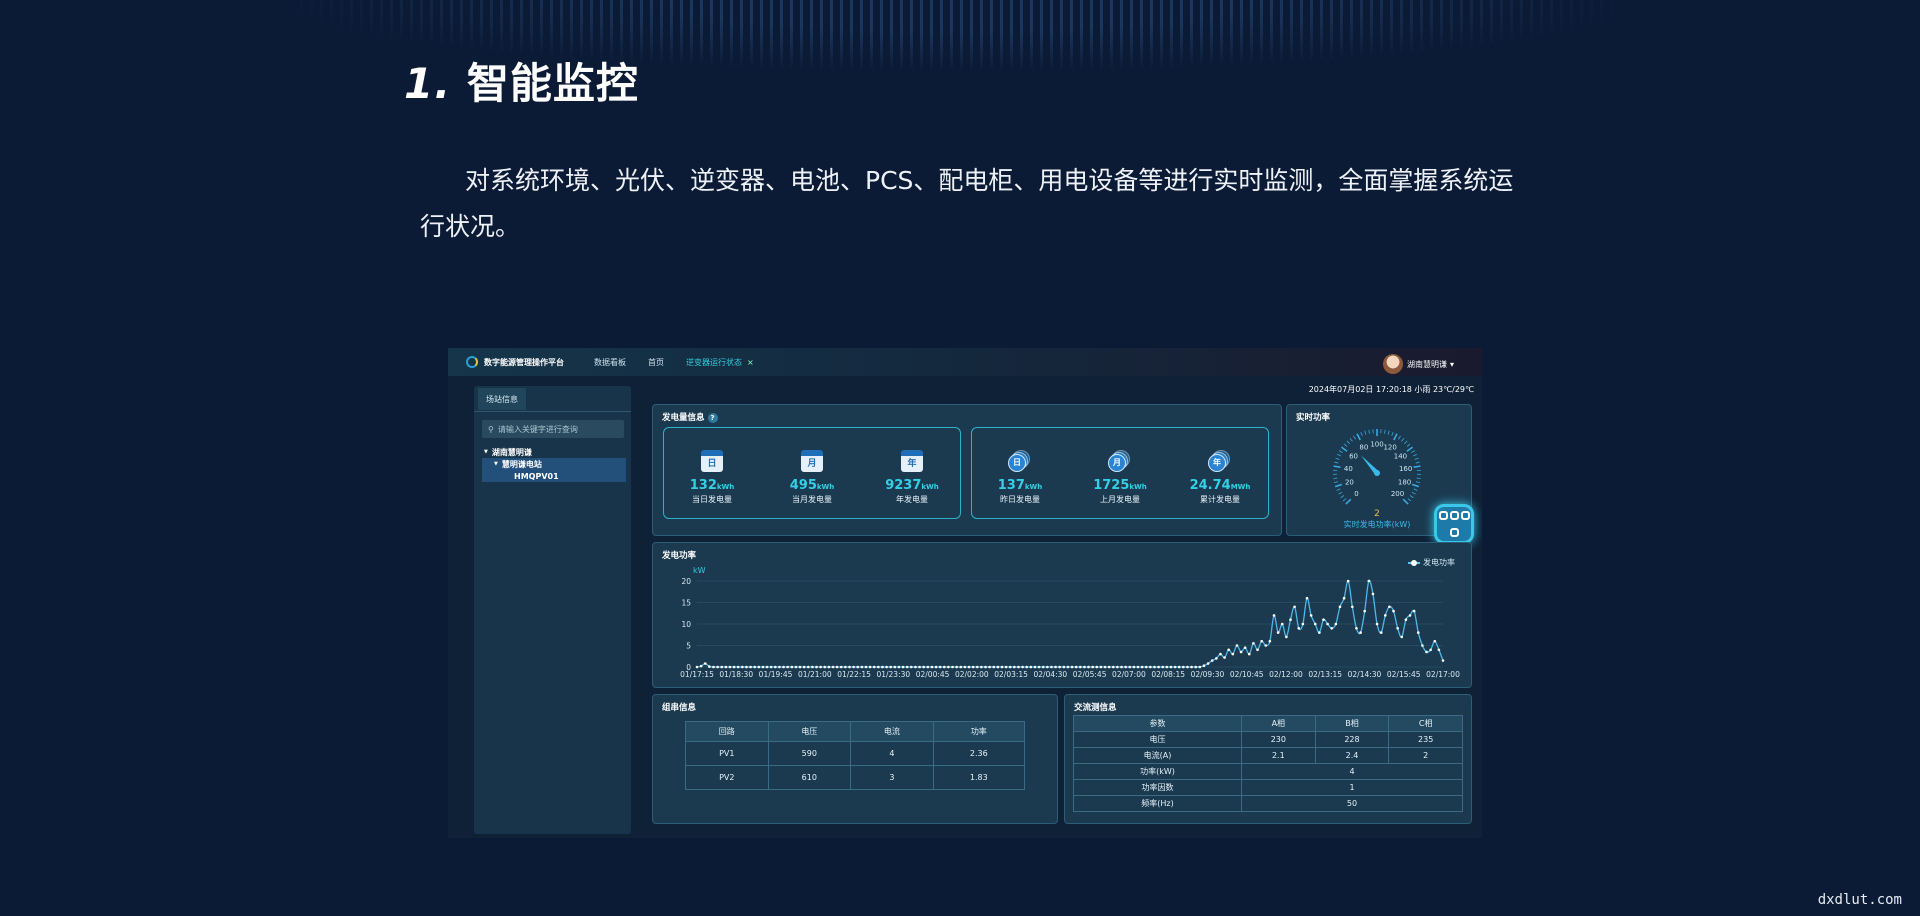 This screenshot has height=916, width=1920. I want to click on string-table: 回路 电压 电流 功率 PV1 590 4 2.36 PV2 610 3 1.83, so click(855, 755).